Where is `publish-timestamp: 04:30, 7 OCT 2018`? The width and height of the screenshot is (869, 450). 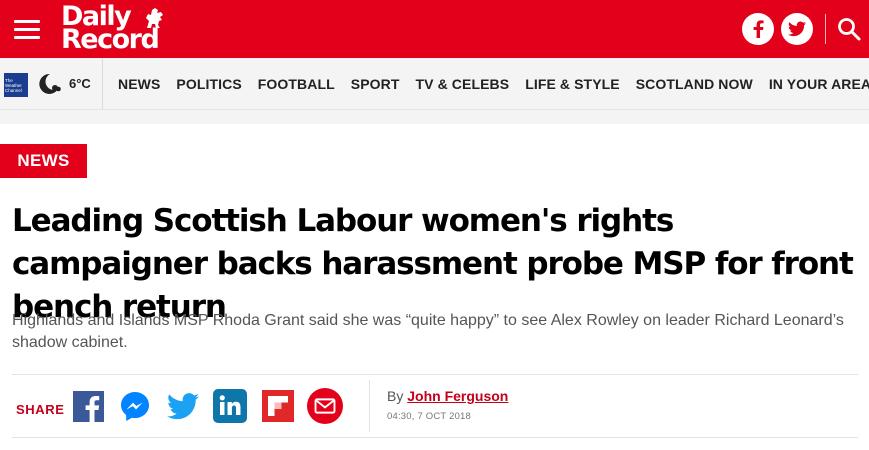
publish-timestamp: 04:30, 7 OCT 2018 is located at coordinates (429, 416).